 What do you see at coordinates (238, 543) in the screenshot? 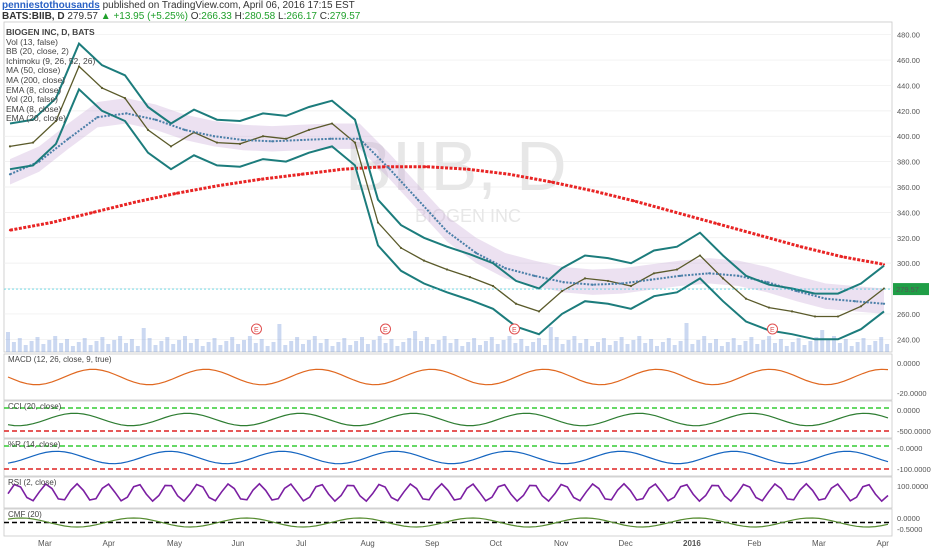
I see `time-tick-label: Jun` at bounding box center [238, 543].